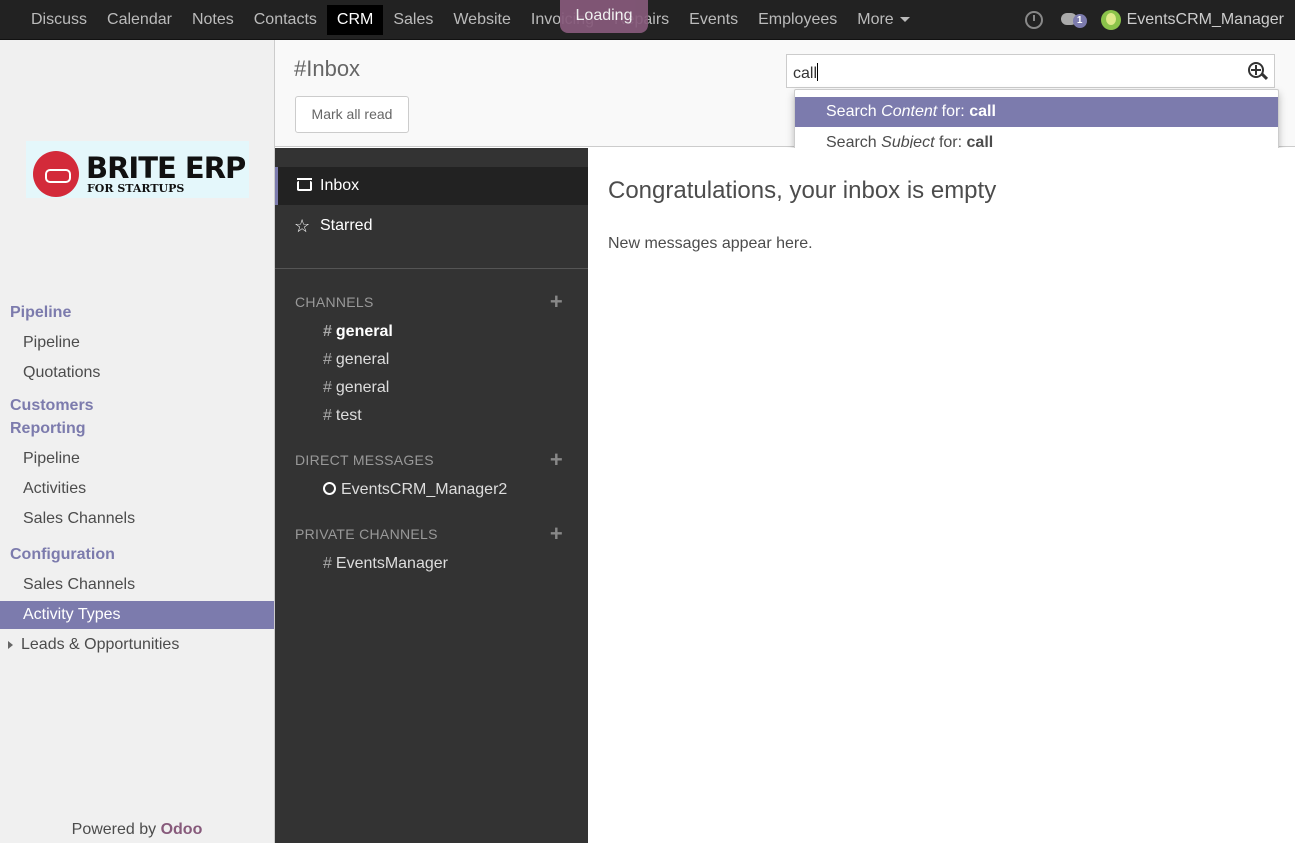  Describe the element at coordinates (342, 416) in the screenshot. I see `channel-item: # test` at that location.